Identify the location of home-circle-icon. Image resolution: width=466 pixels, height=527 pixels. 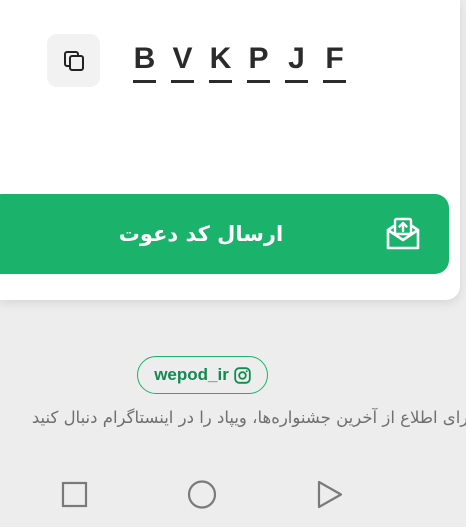
(202, 495).